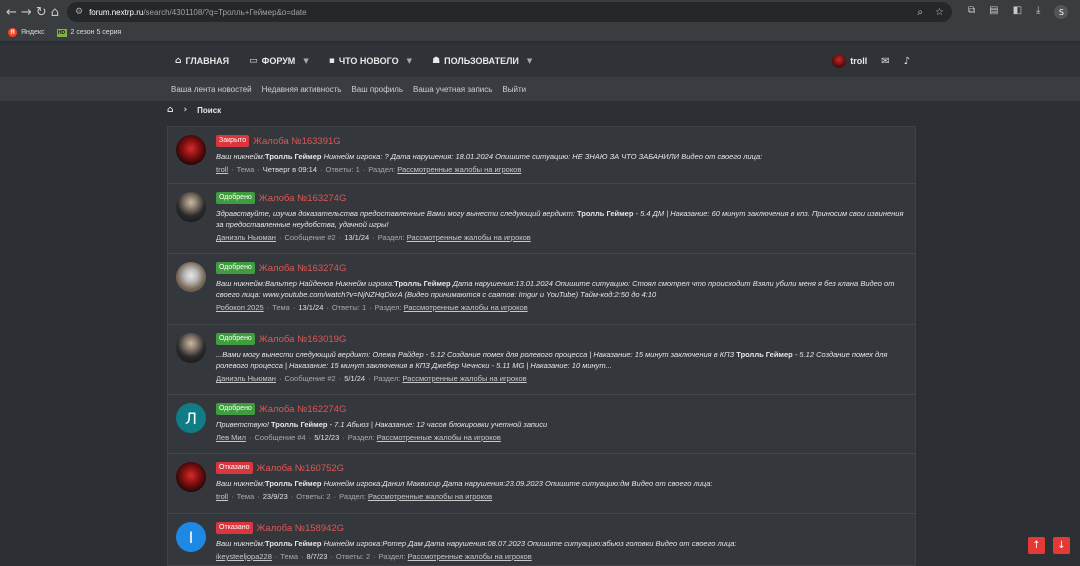  I want to click on reading-list-icon: ▤, so click(993, 12).